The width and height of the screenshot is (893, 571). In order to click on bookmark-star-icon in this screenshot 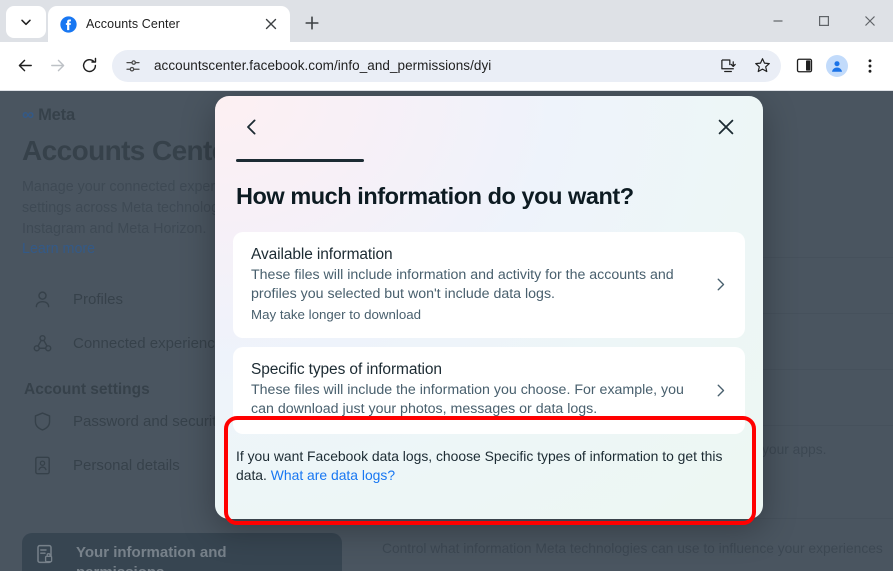, I will do `click(762, 66)`.